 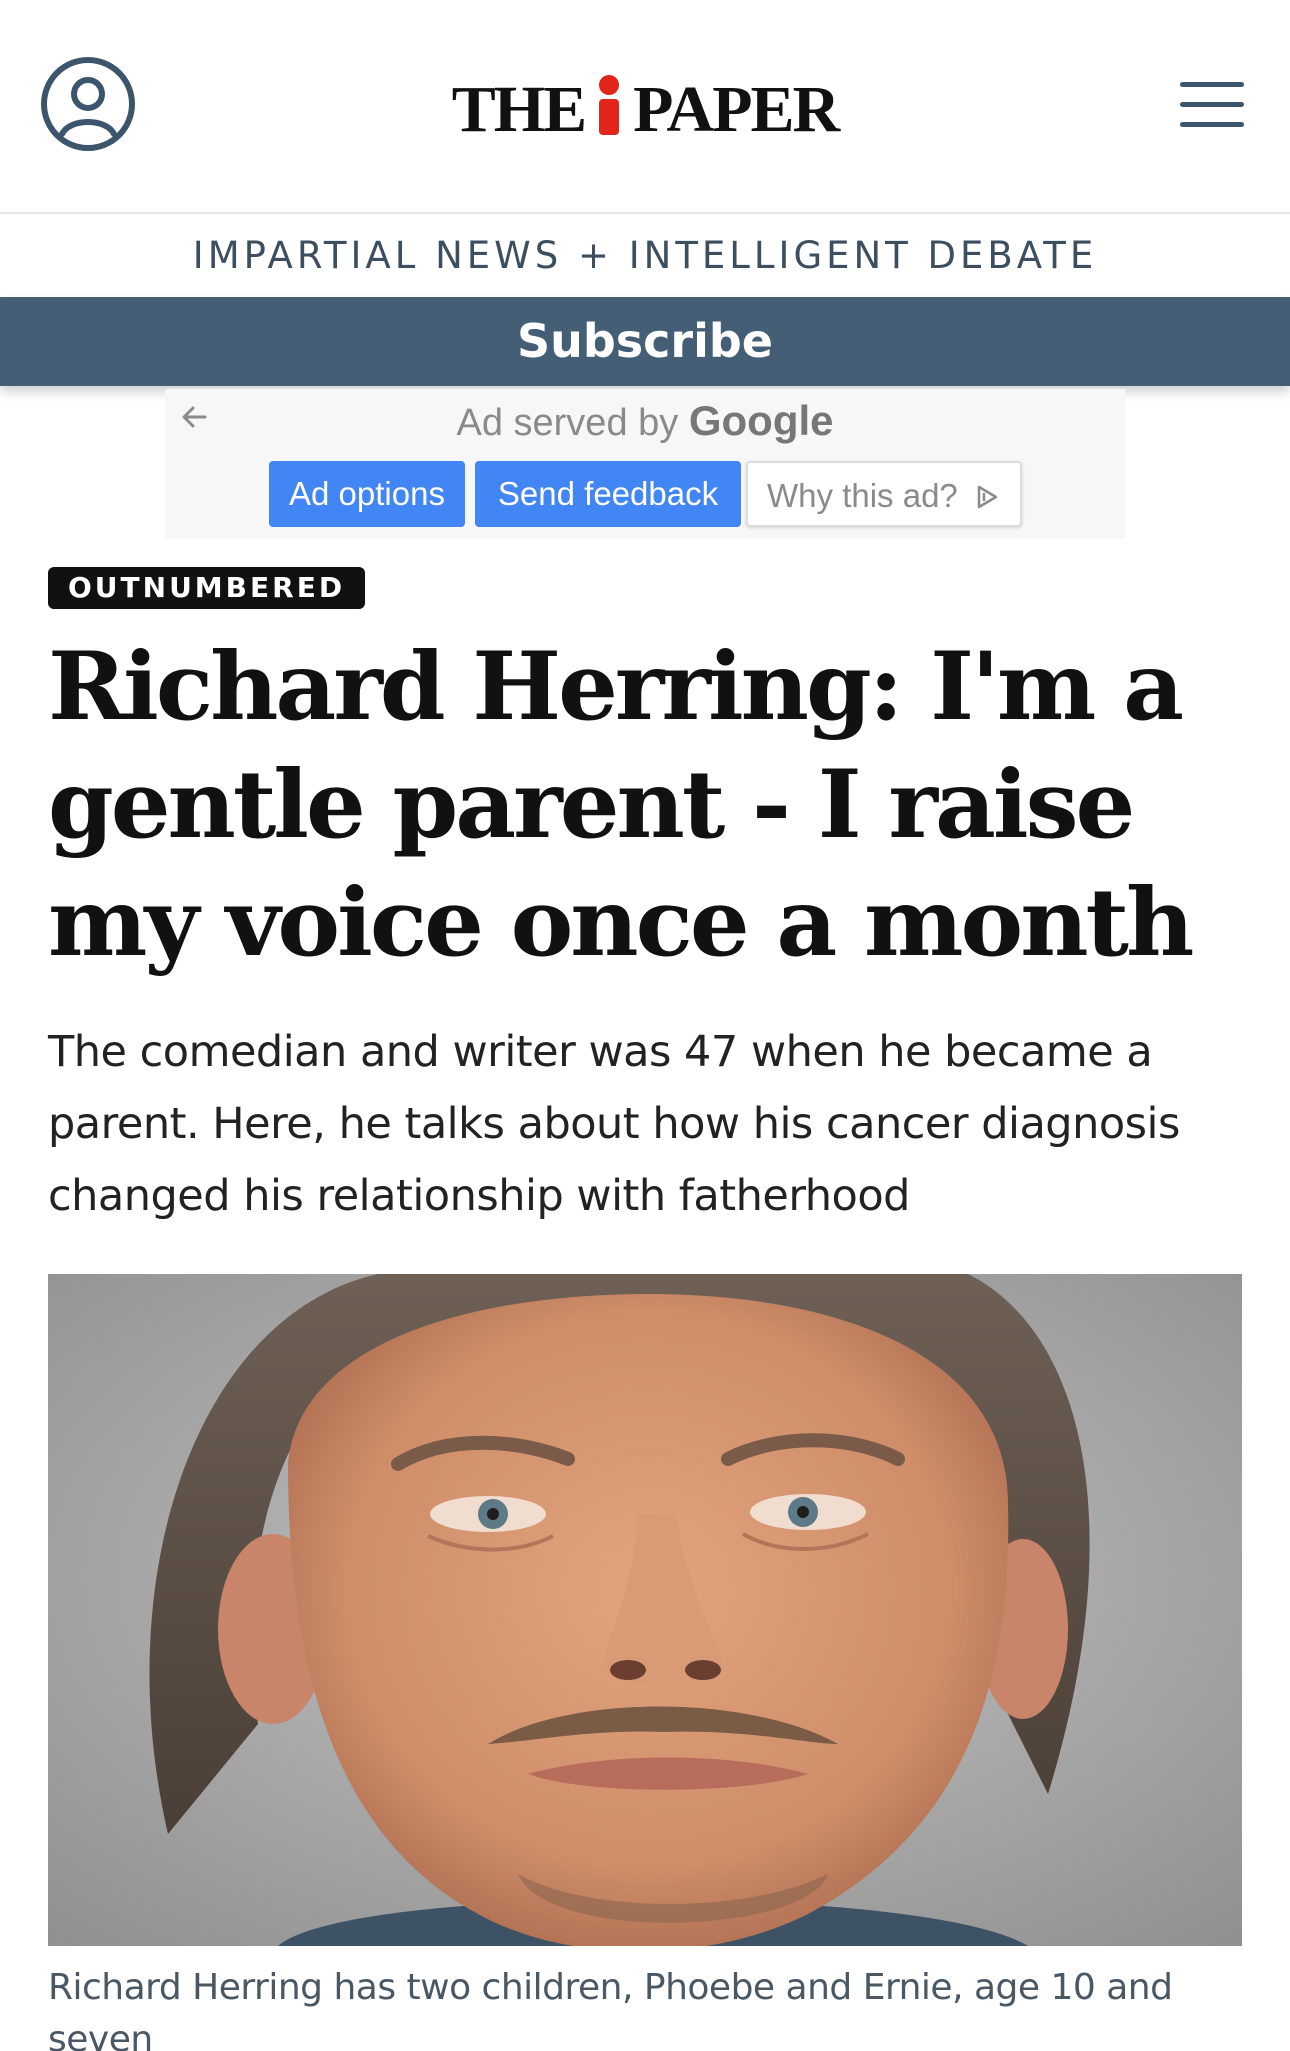 What do you see at coordinates (862, 495) in the screenshot?
I see `why-this-ad-label: Why this ad?` at bounding box center [862, 495].